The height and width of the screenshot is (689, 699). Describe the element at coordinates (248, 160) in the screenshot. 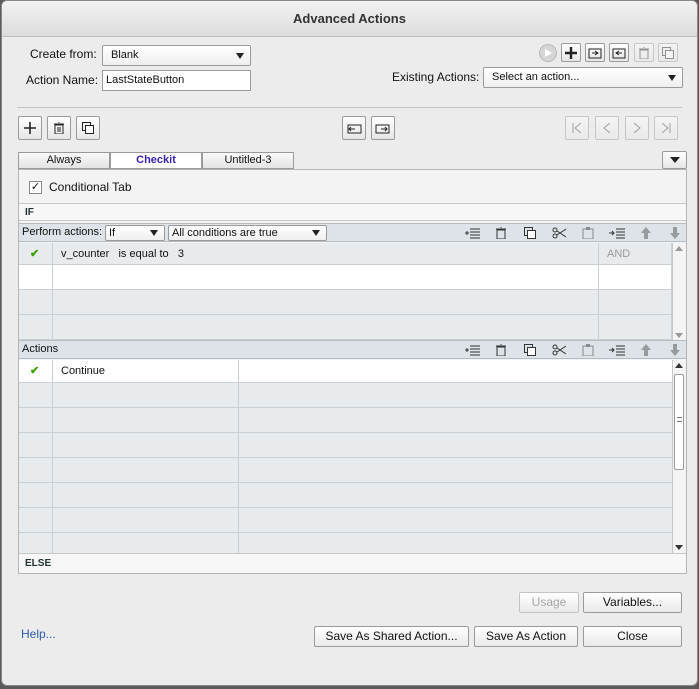

I see `tab-untitled-3: Untitled-3` at that location.